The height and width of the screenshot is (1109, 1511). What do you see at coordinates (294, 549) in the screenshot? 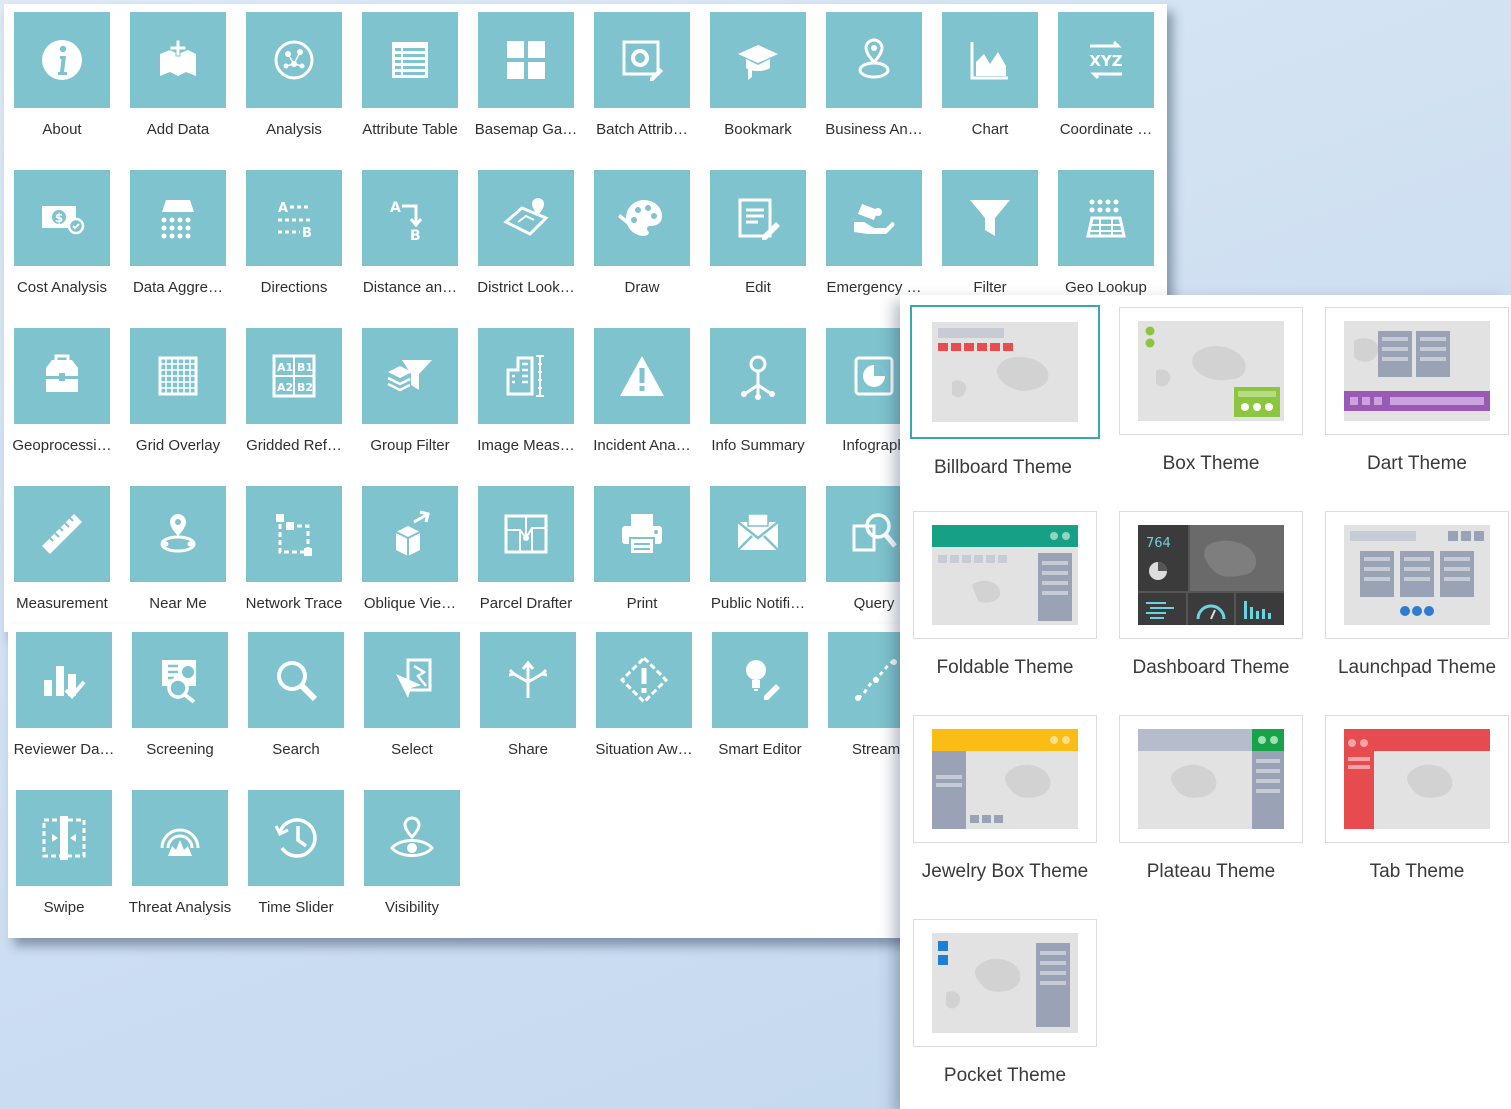
I see `widget-network-trace: Network Trace` at bounding box center [294, 549].